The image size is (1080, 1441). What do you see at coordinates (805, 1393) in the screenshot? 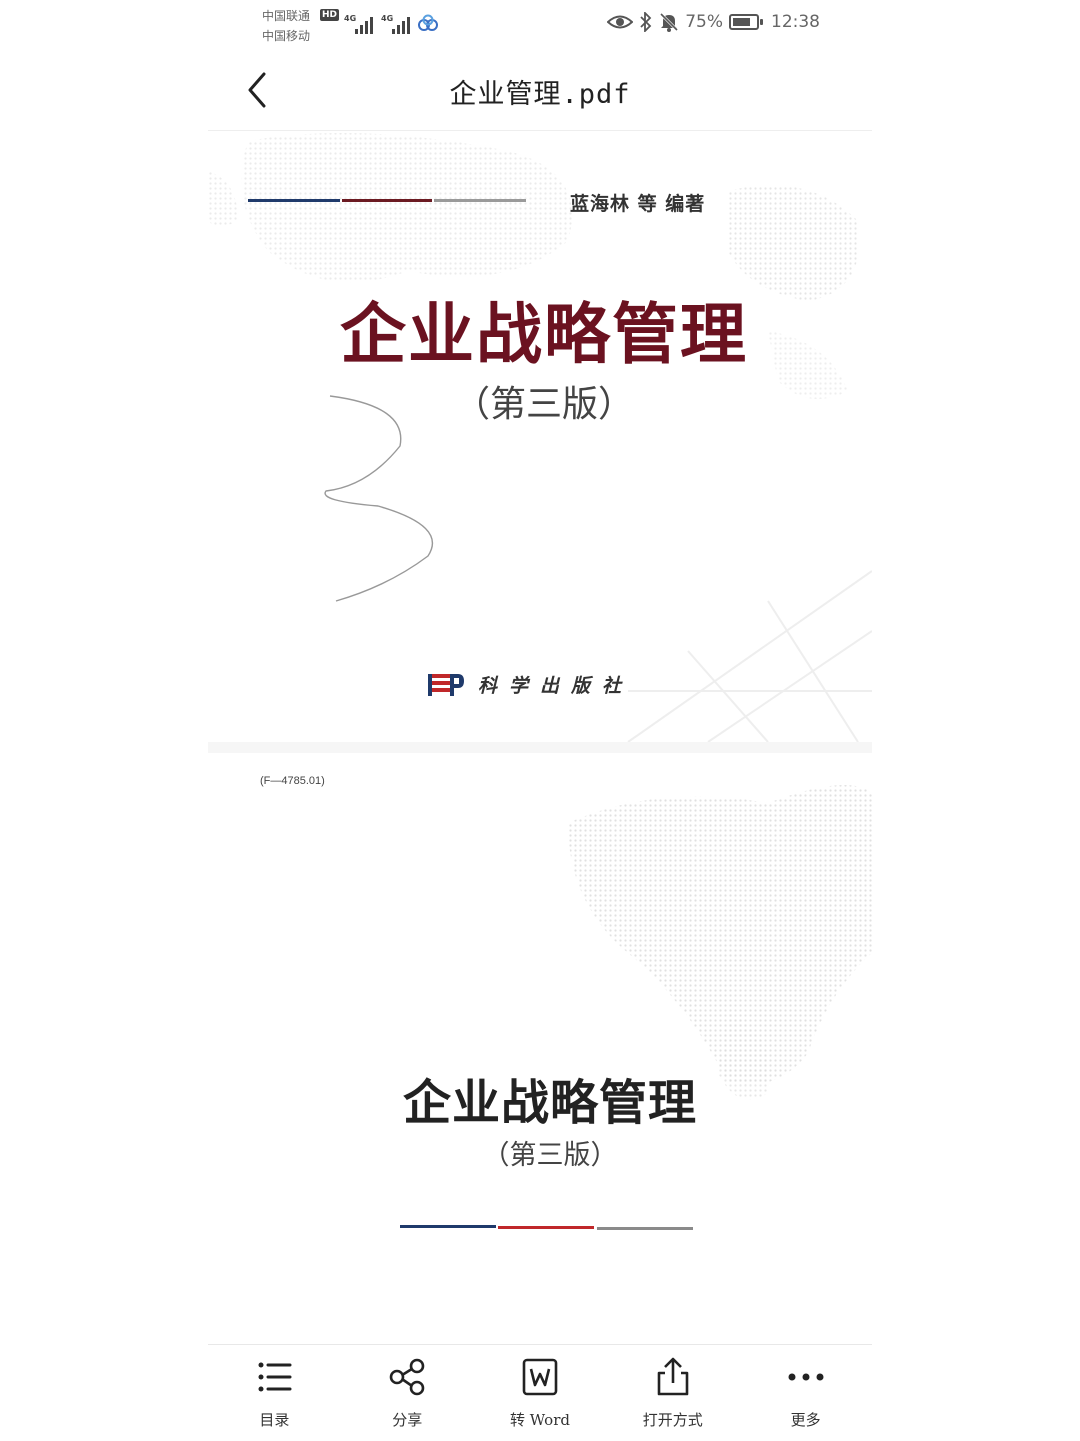
I see `more-button: 更多` at bounding box center [805, 1393].